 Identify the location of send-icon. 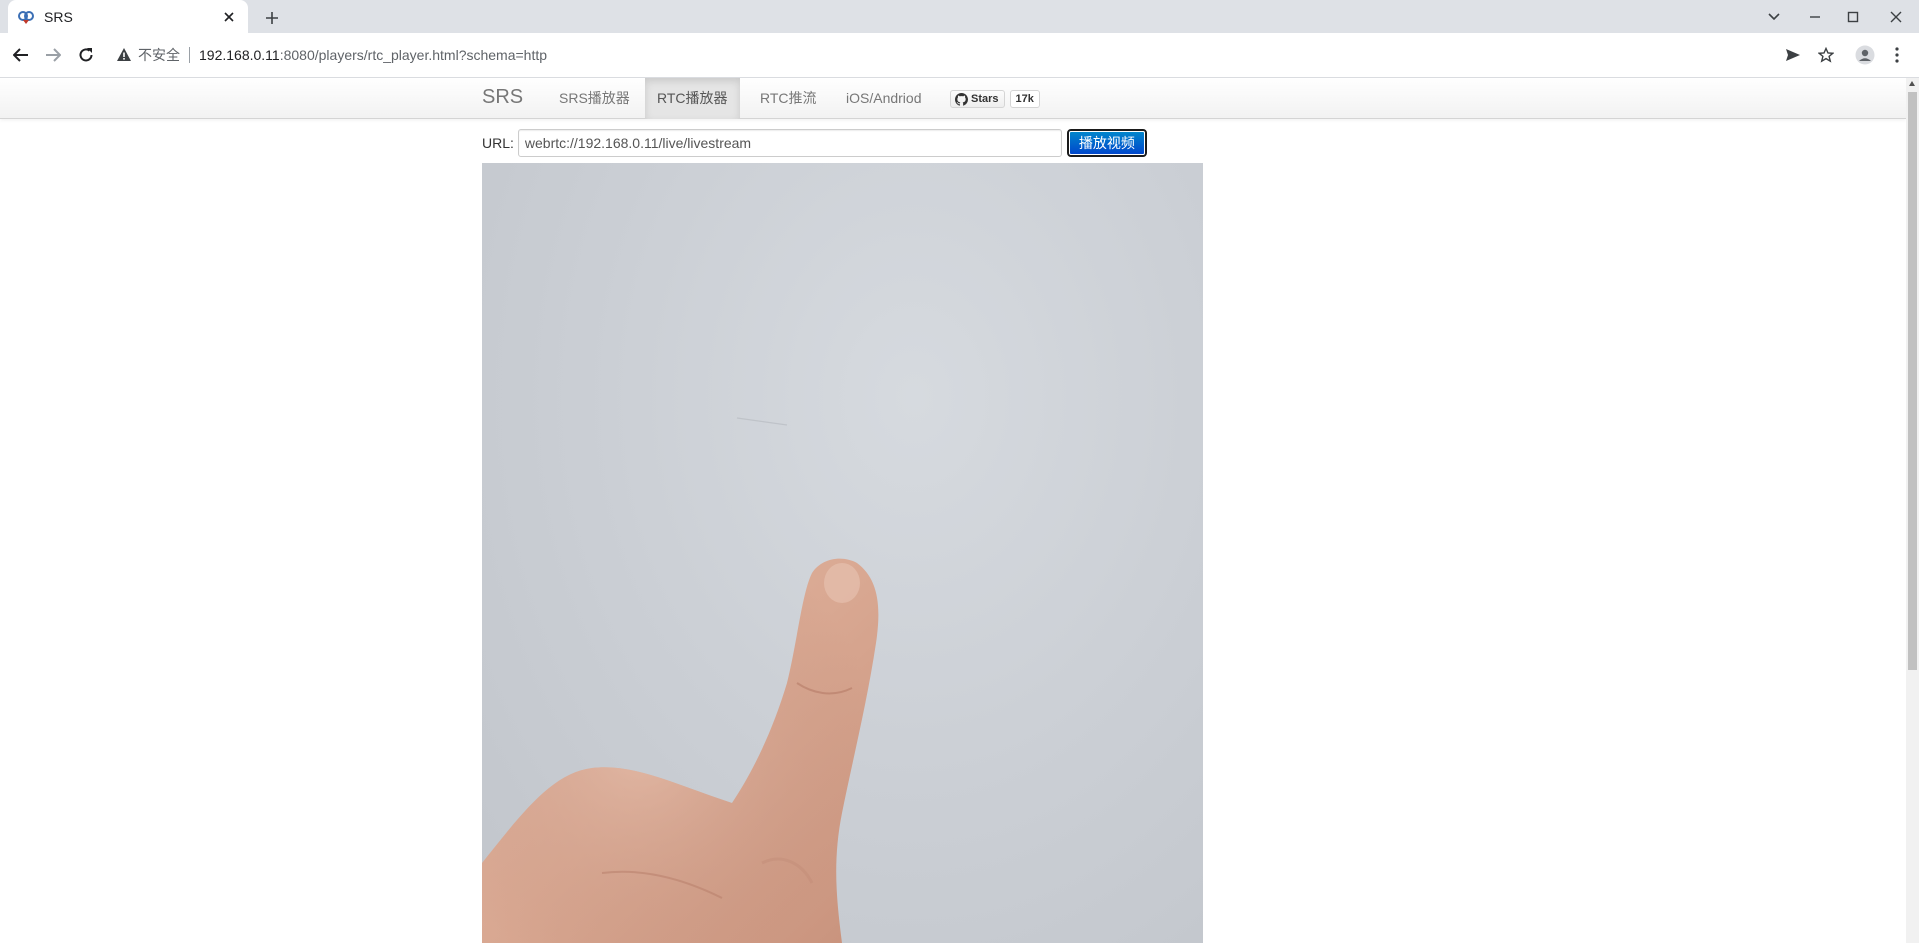
(1793, 55).